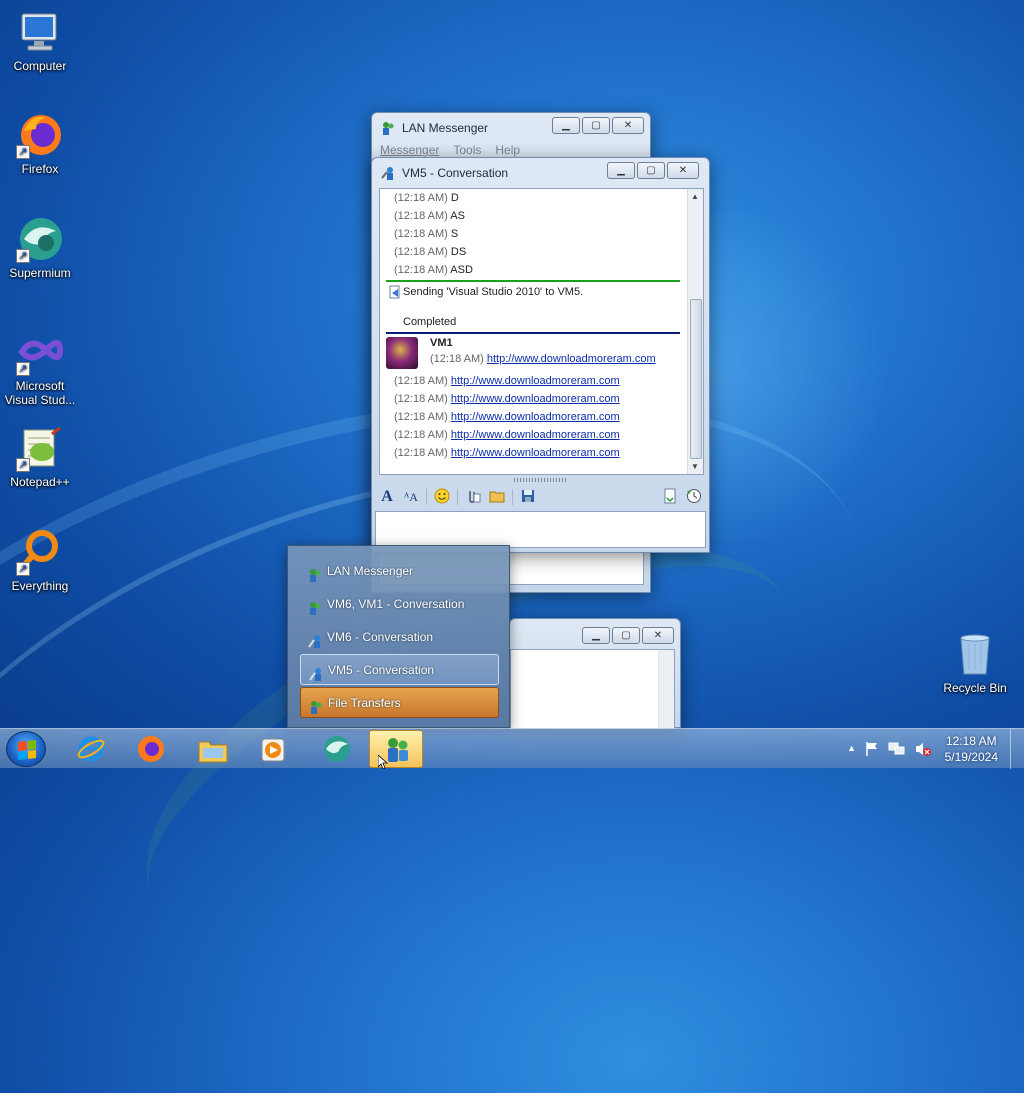  I want to click on transfers-icon, so click(670, 497).